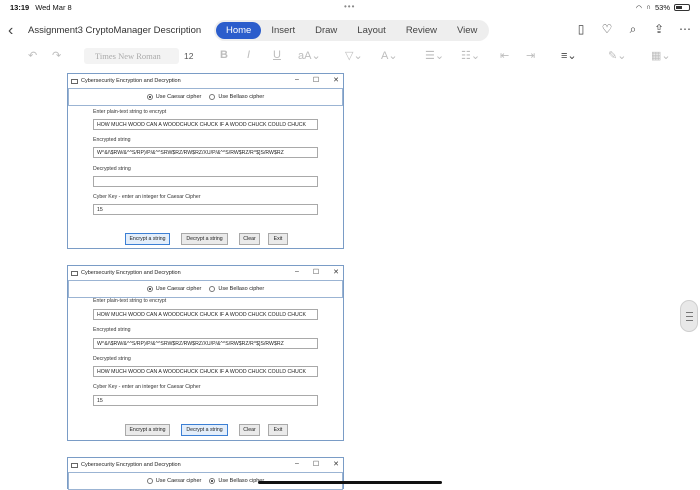  Describe the element at coordinates (56, 55) in the screenshot. I see `redo-icon: ↷` at that location.